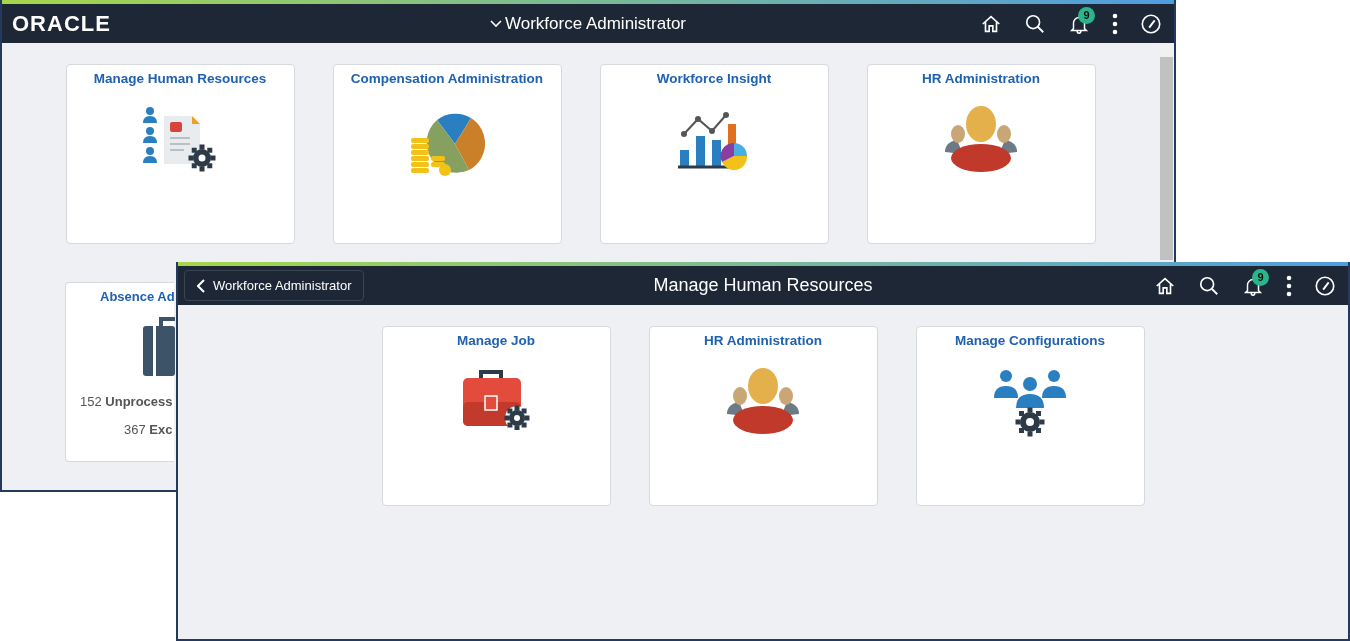 The width and height of the screenshot is (1350, 641). Describe the element at coordinates (714, 154) in the screenshot. I see `tile-card: Workforce Insight` at that location.